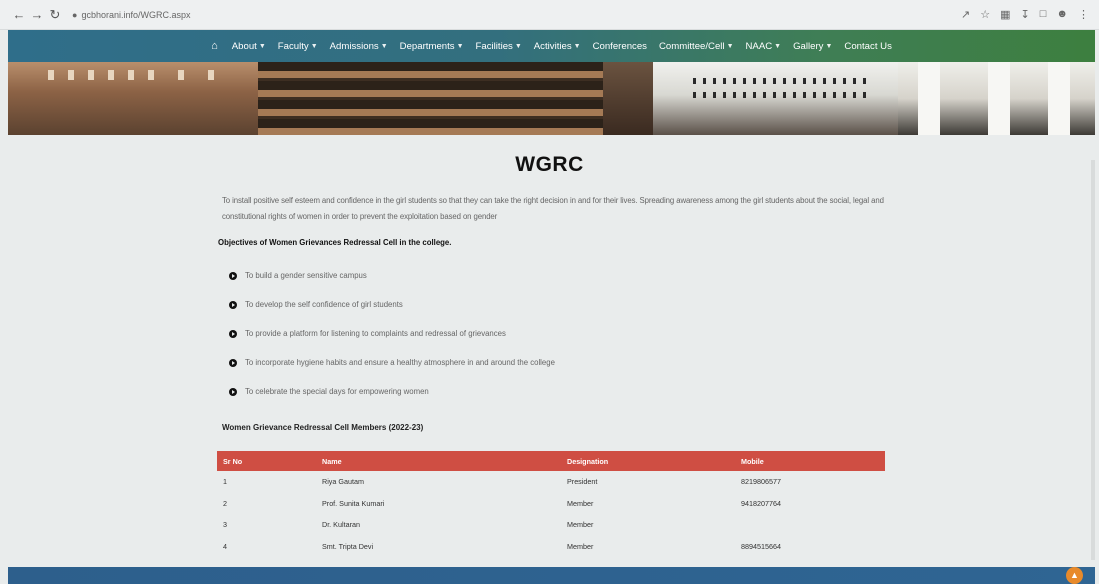 Image resolution: width=1099 pixels, height=584 pixels. Describe the element at coordinates (306, 275) in the screenshot. I see `objective-text: To build a gender sensitive campus` at that location.